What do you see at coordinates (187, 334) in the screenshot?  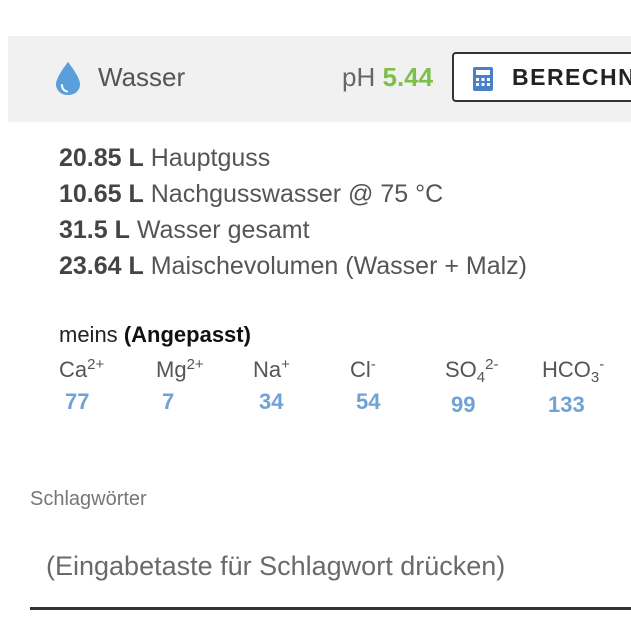 I see `profile-status: (Angepasst)` at bounding box center [187, 334].